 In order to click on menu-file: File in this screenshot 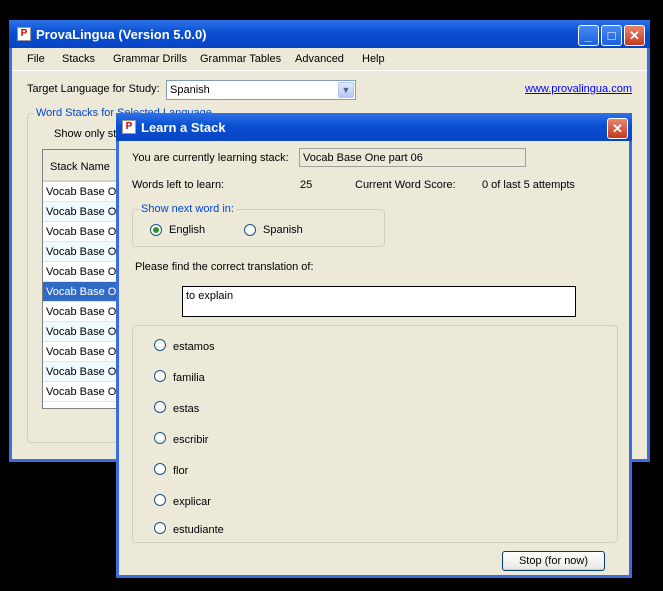, I will do `click(36, 59)`.